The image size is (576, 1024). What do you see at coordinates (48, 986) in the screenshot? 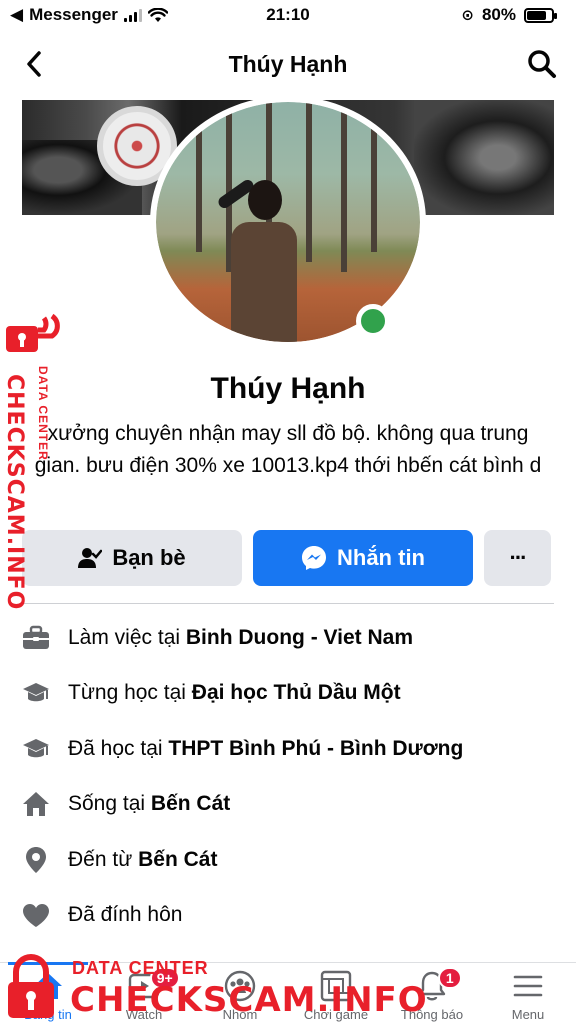
I see `home-feed-icon` at bounding box center [48, 986].